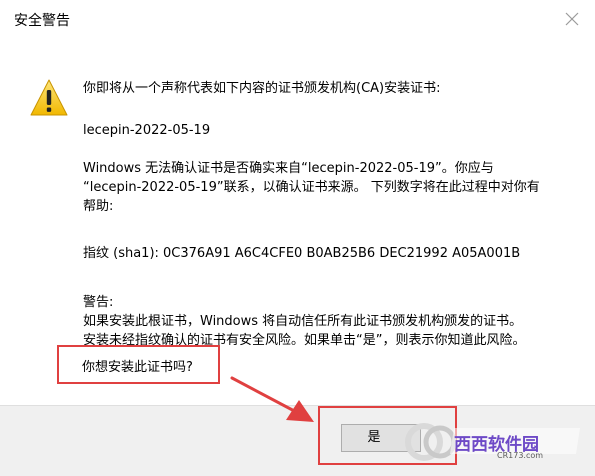 The image size is (595, 476). I want to click on watermark-url: CR173.com, so click(520, 455).